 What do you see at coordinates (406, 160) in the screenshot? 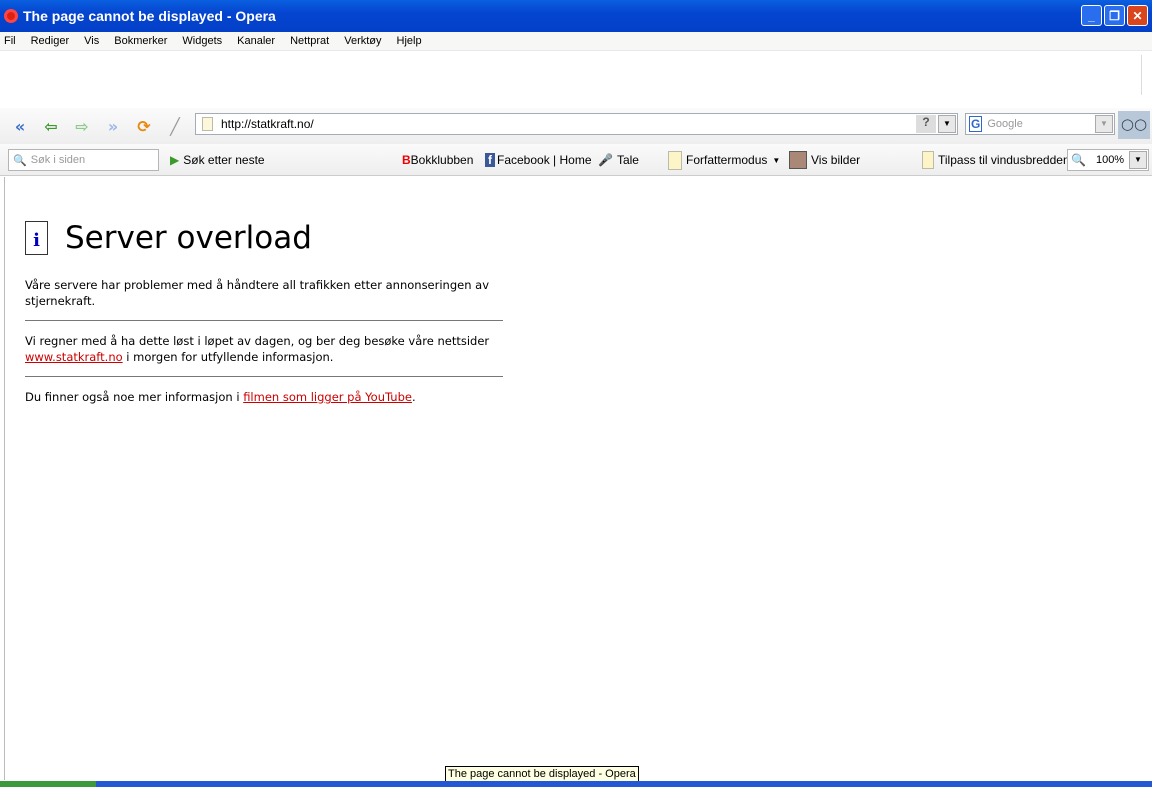
I see `bokklubben-icon: B` at bounding box center [406, 160].